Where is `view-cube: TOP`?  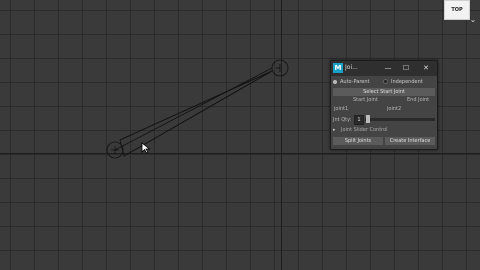 view-cube: TOP is located at coordinates (457, 10).